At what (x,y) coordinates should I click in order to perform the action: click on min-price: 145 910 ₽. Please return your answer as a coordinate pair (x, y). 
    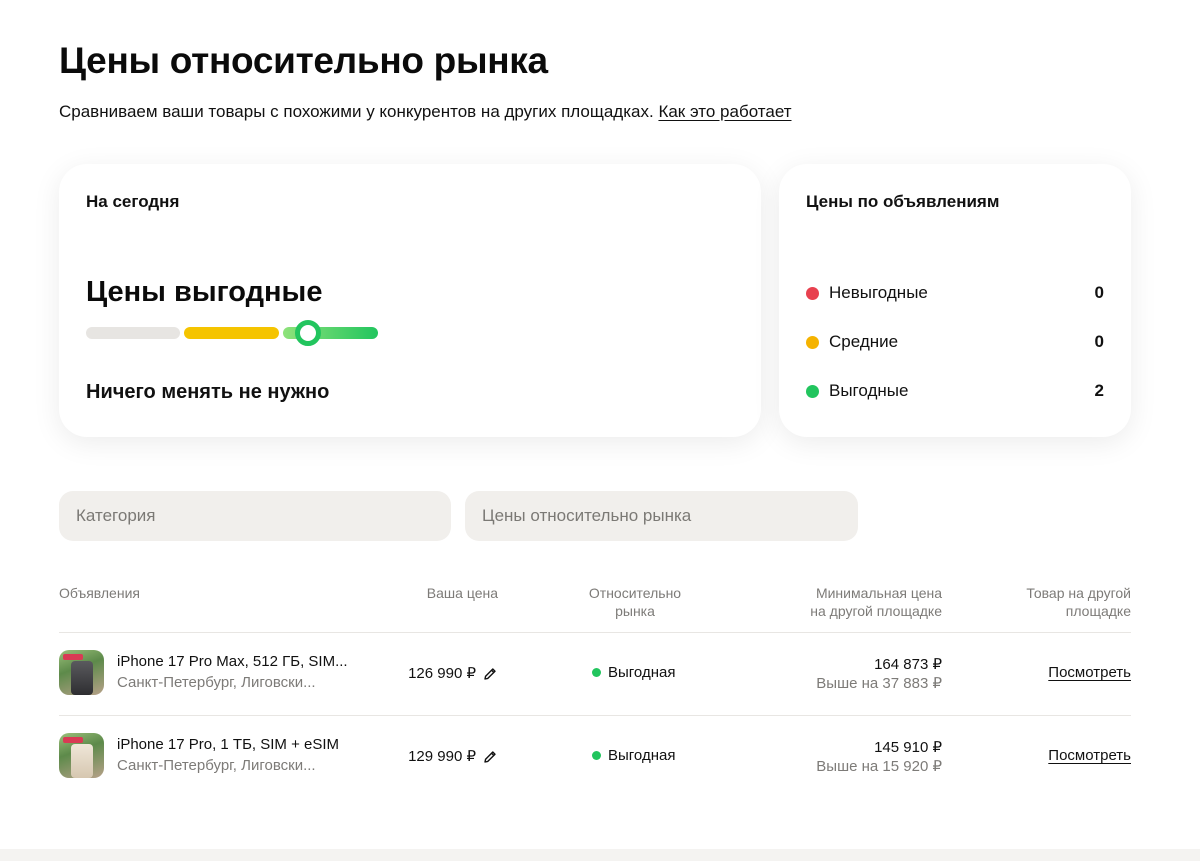
    Looking at the image, I should click on (908, 747).